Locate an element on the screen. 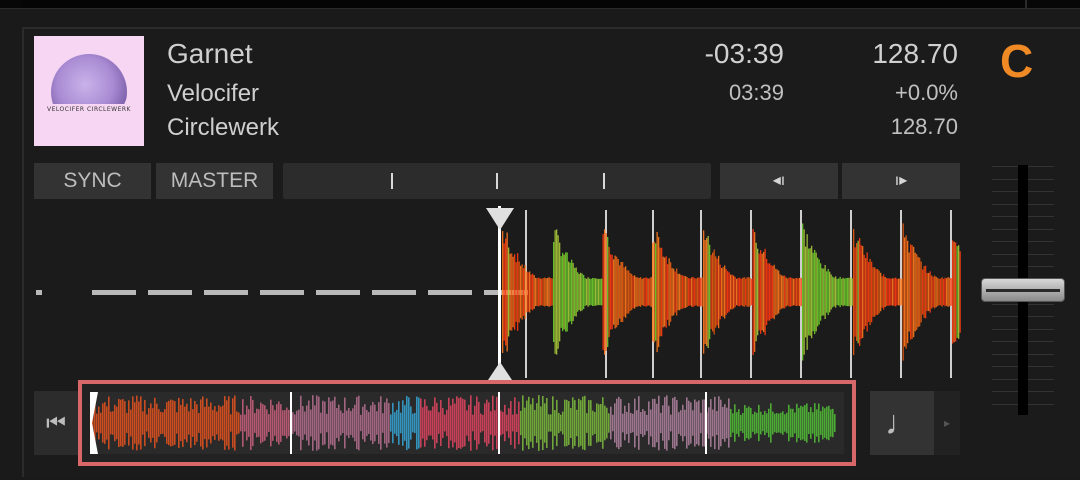 Image resolution: width=1080 pixels, height=480 pixels. next-button: ▸ is located at coordinates (947, 423).